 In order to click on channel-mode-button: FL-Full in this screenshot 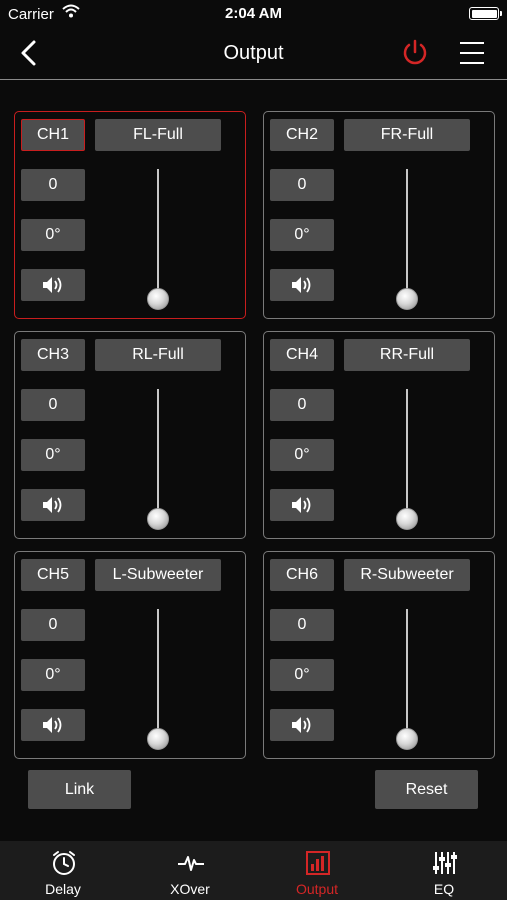, I will do `click(158, 135)`.